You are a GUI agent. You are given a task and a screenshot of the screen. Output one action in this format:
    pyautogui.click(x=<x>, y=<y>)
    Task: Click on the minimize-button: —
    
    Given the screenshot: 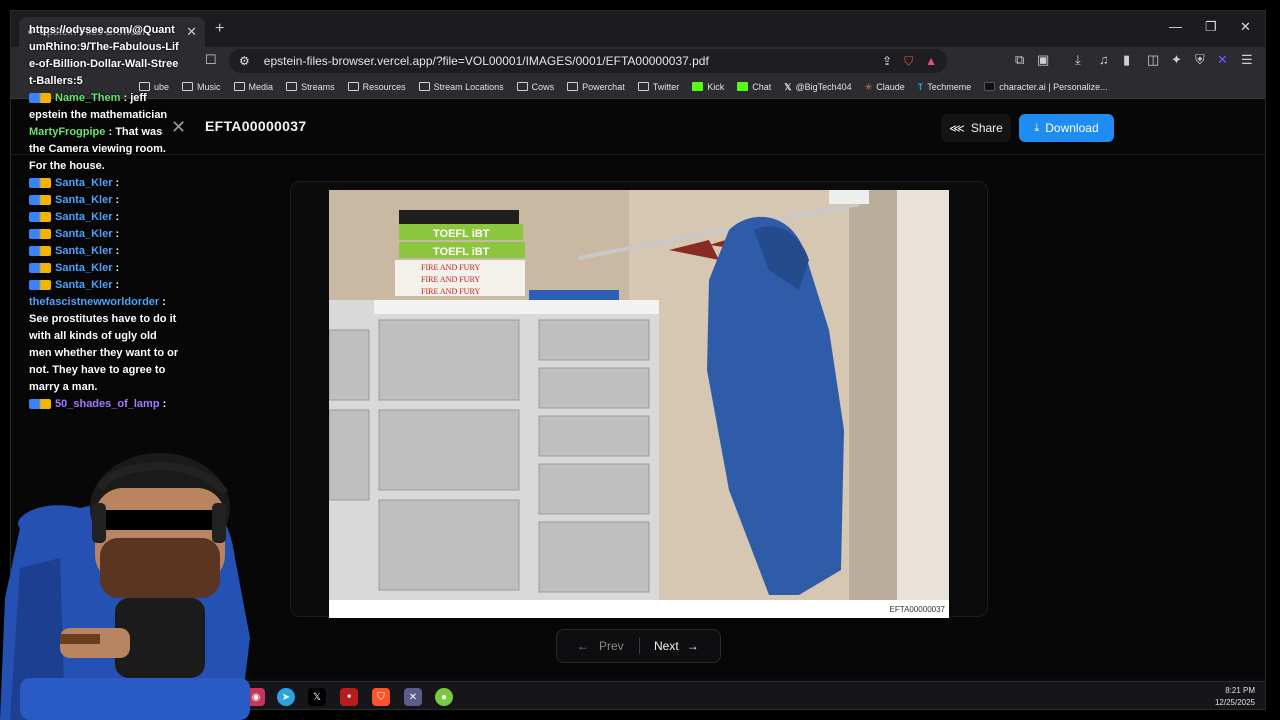 What is the action you would take?
    pyautogui.click(x=1175, y=26)
    